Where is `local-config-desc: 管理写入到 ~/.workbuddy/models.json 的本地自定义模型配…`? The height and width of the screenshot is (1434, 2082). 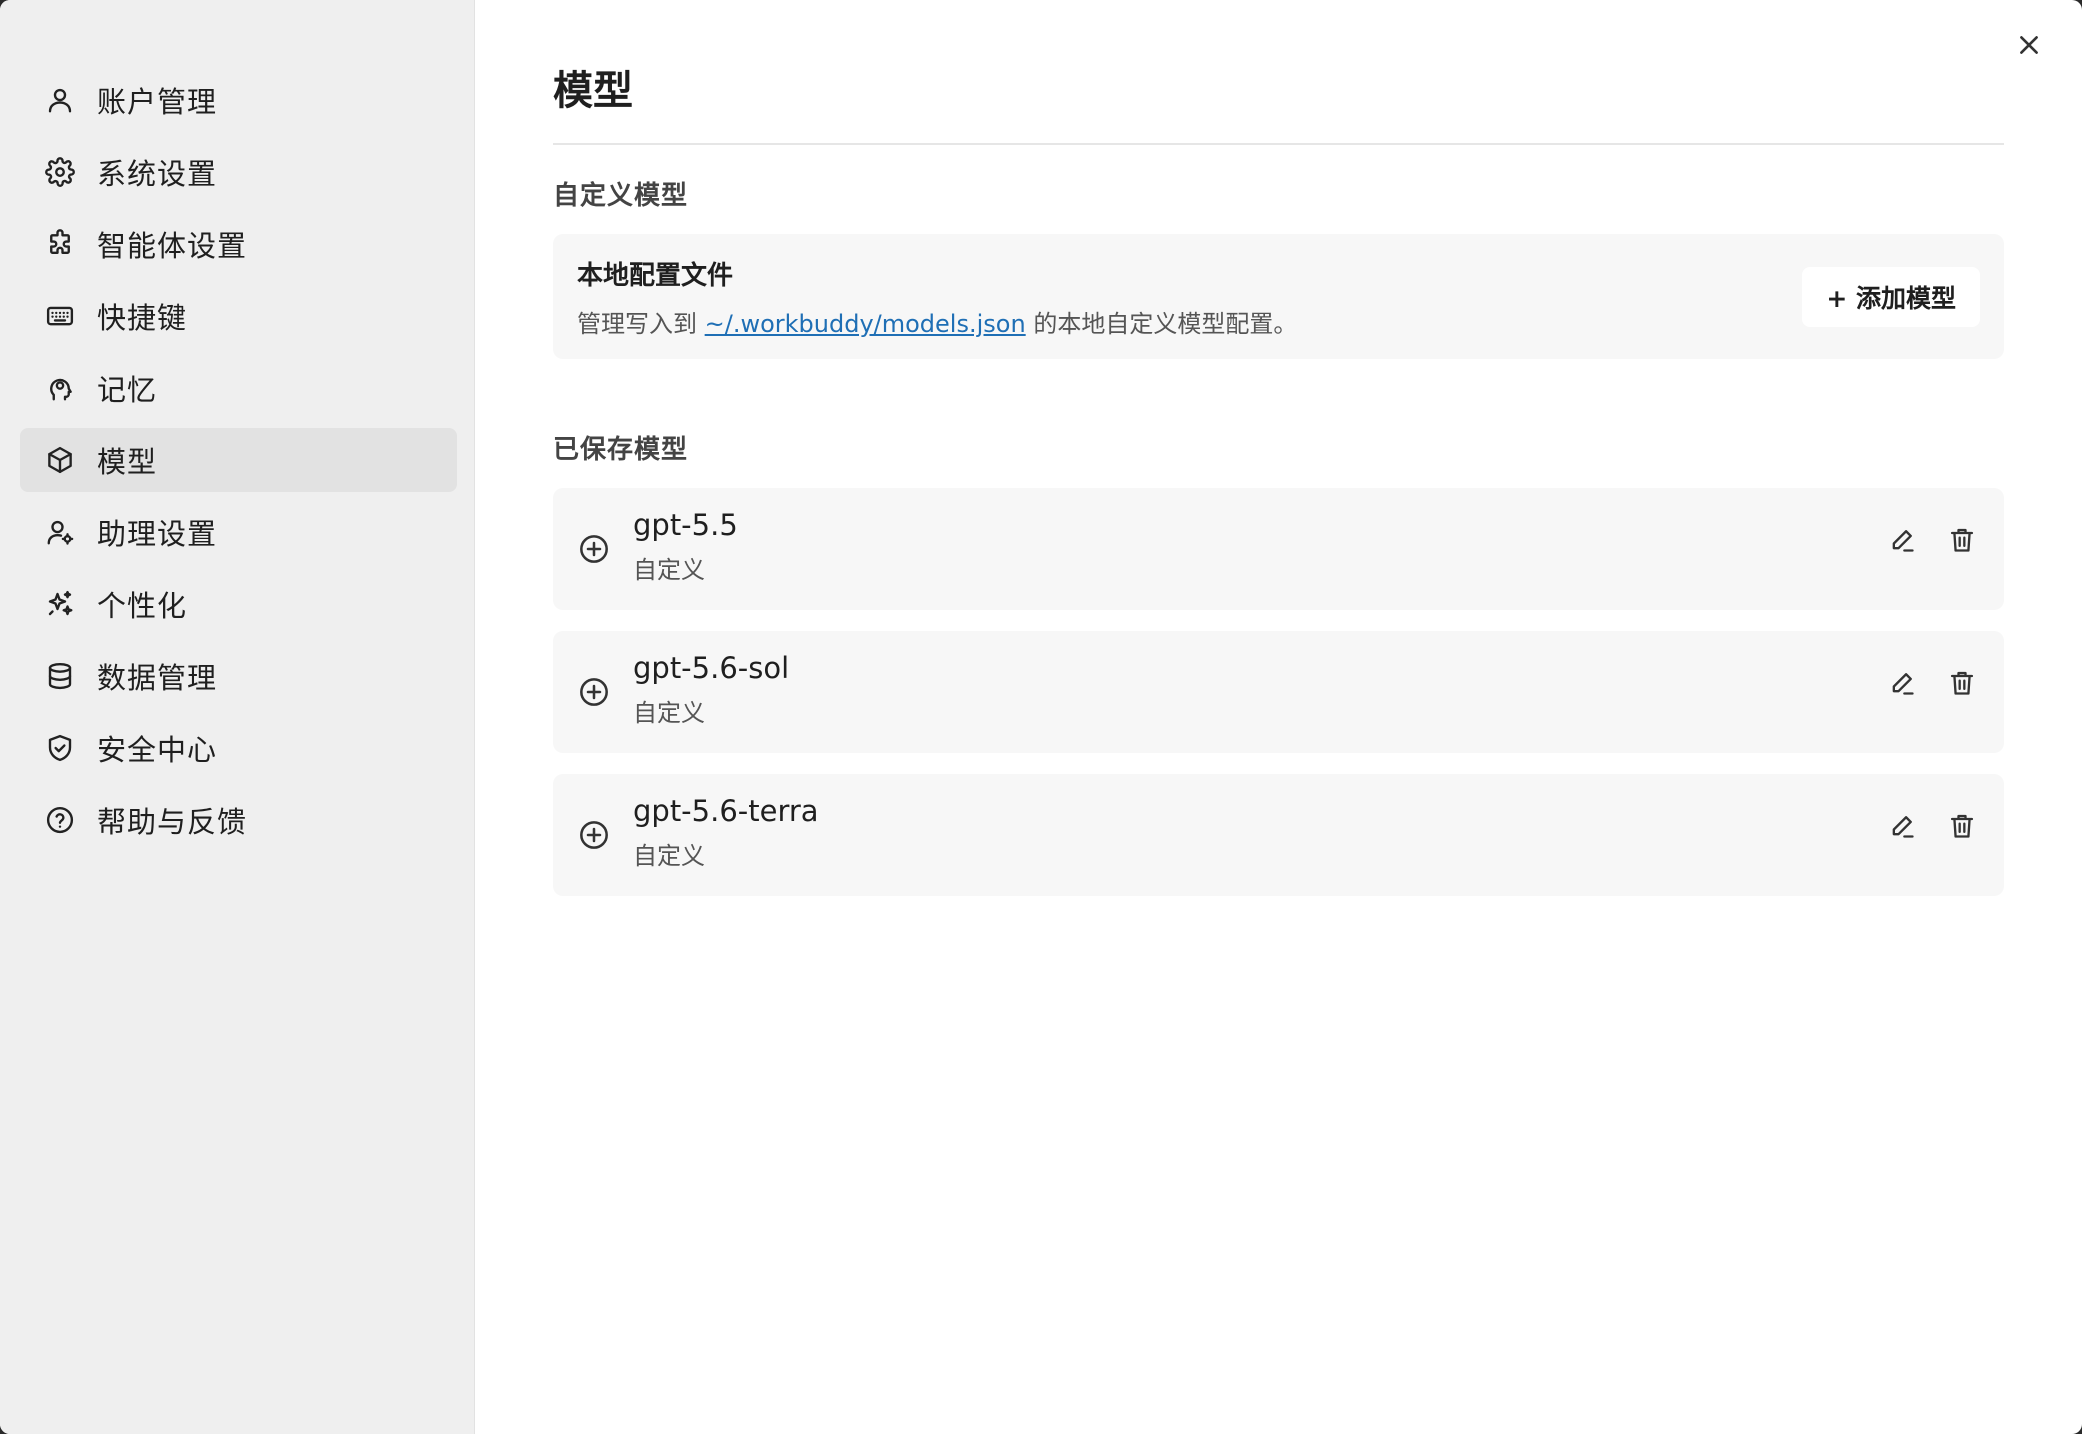
local-config-desc: 管理写入到 ~/.workbuddy/models.json 的本地自定义模型配… is located at coordinates (937, 321).